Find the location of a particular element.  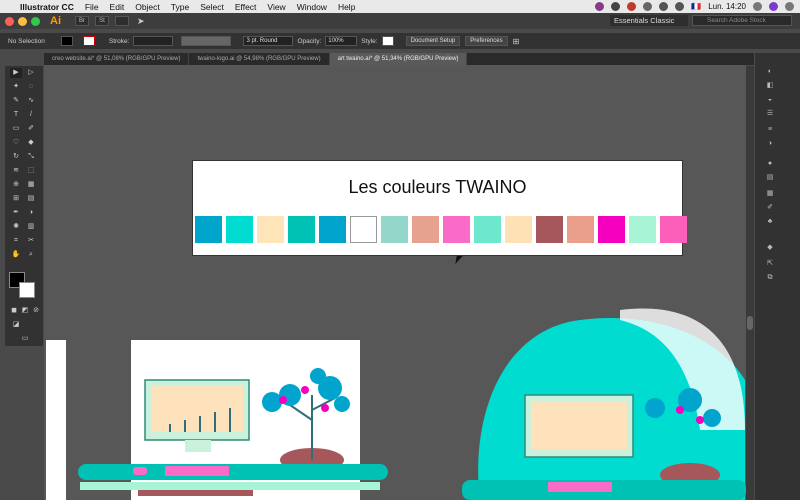

color-palette-card: Les couleurs TWAINO is located at coordinates (439, 208).